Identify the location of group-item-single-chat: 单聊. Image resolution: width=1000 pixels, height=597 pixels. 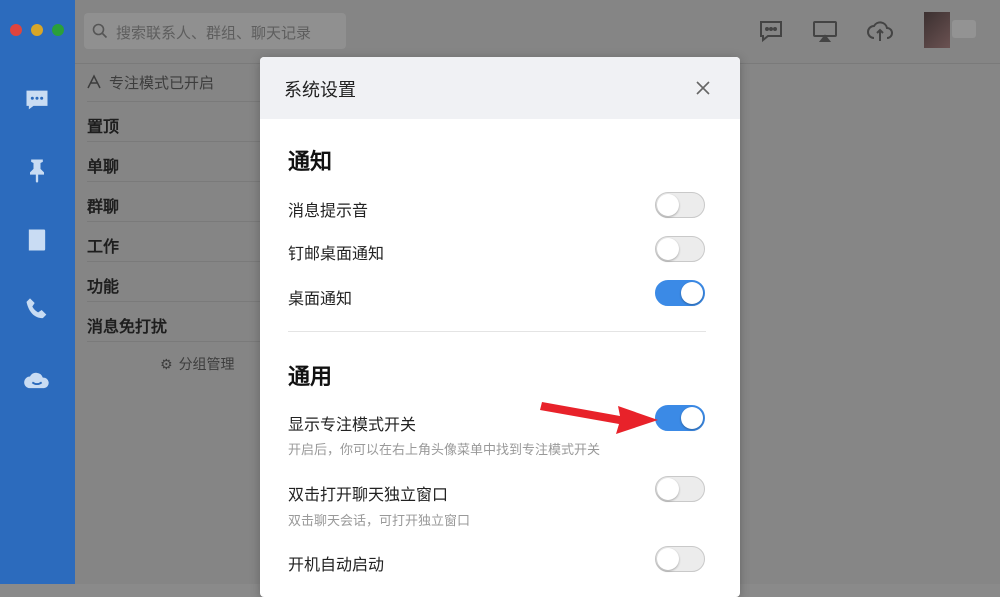
(103, 165).